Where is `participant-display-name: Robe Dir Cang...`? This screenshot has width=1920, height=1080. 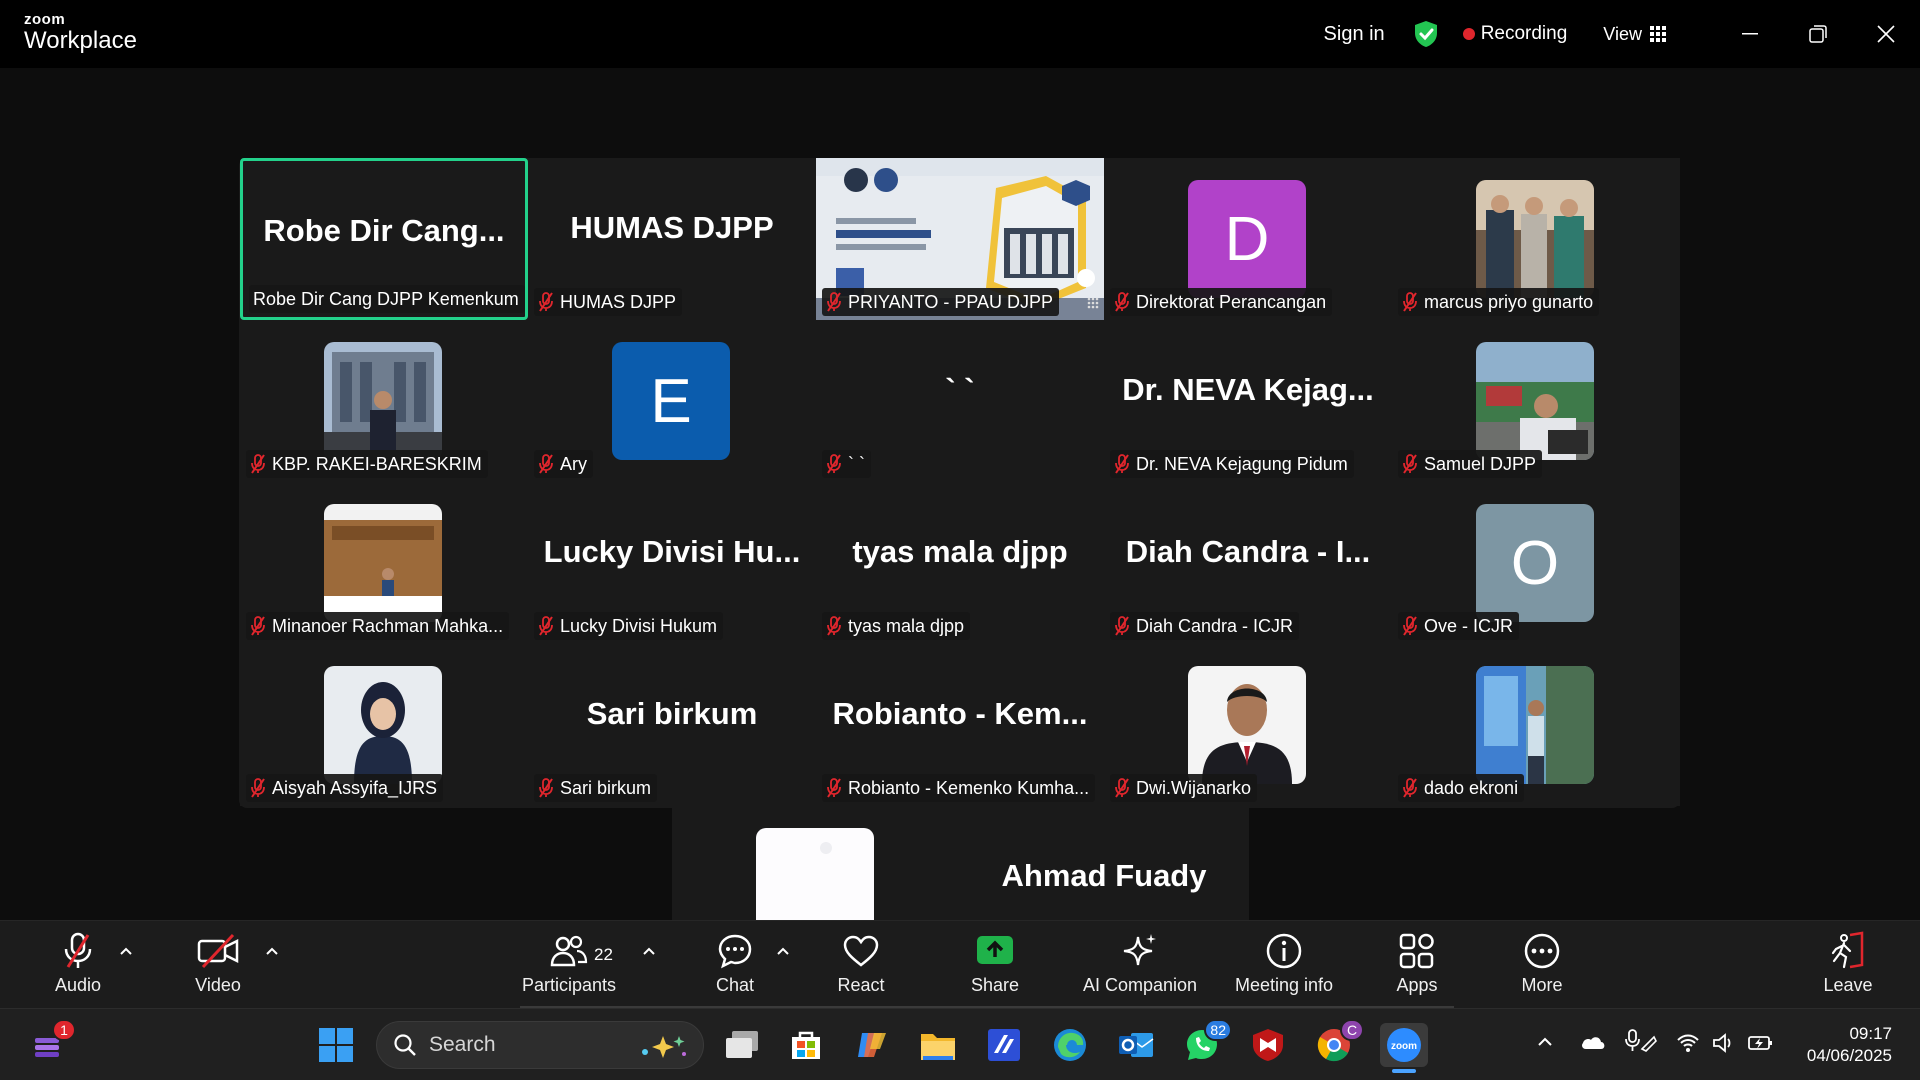 participant-display-name: Robe Dir Cang... is located at coordinates (384, 230).